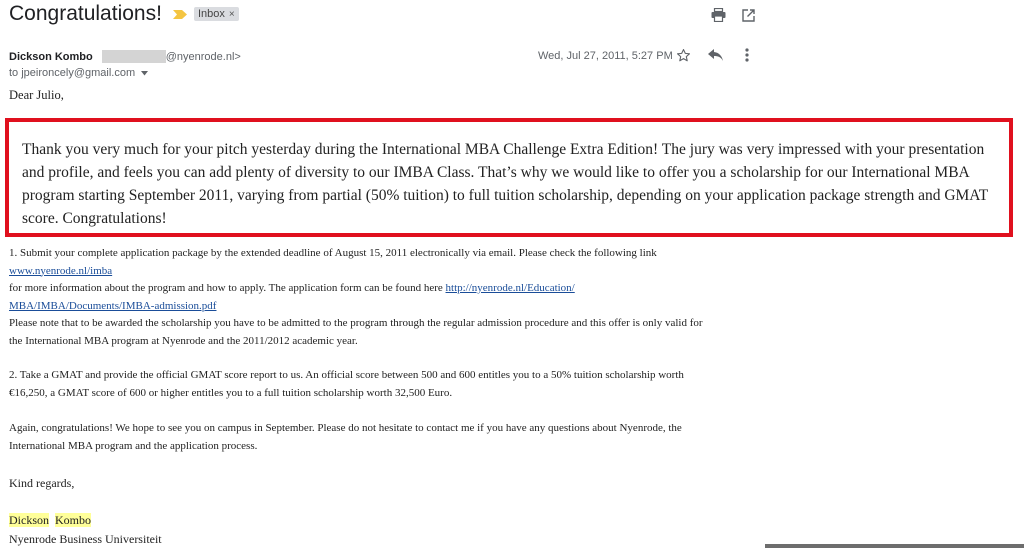  Describe the element at coordinates (145, 73) in the screenshot. I see `chevron-down-icon` at that location.